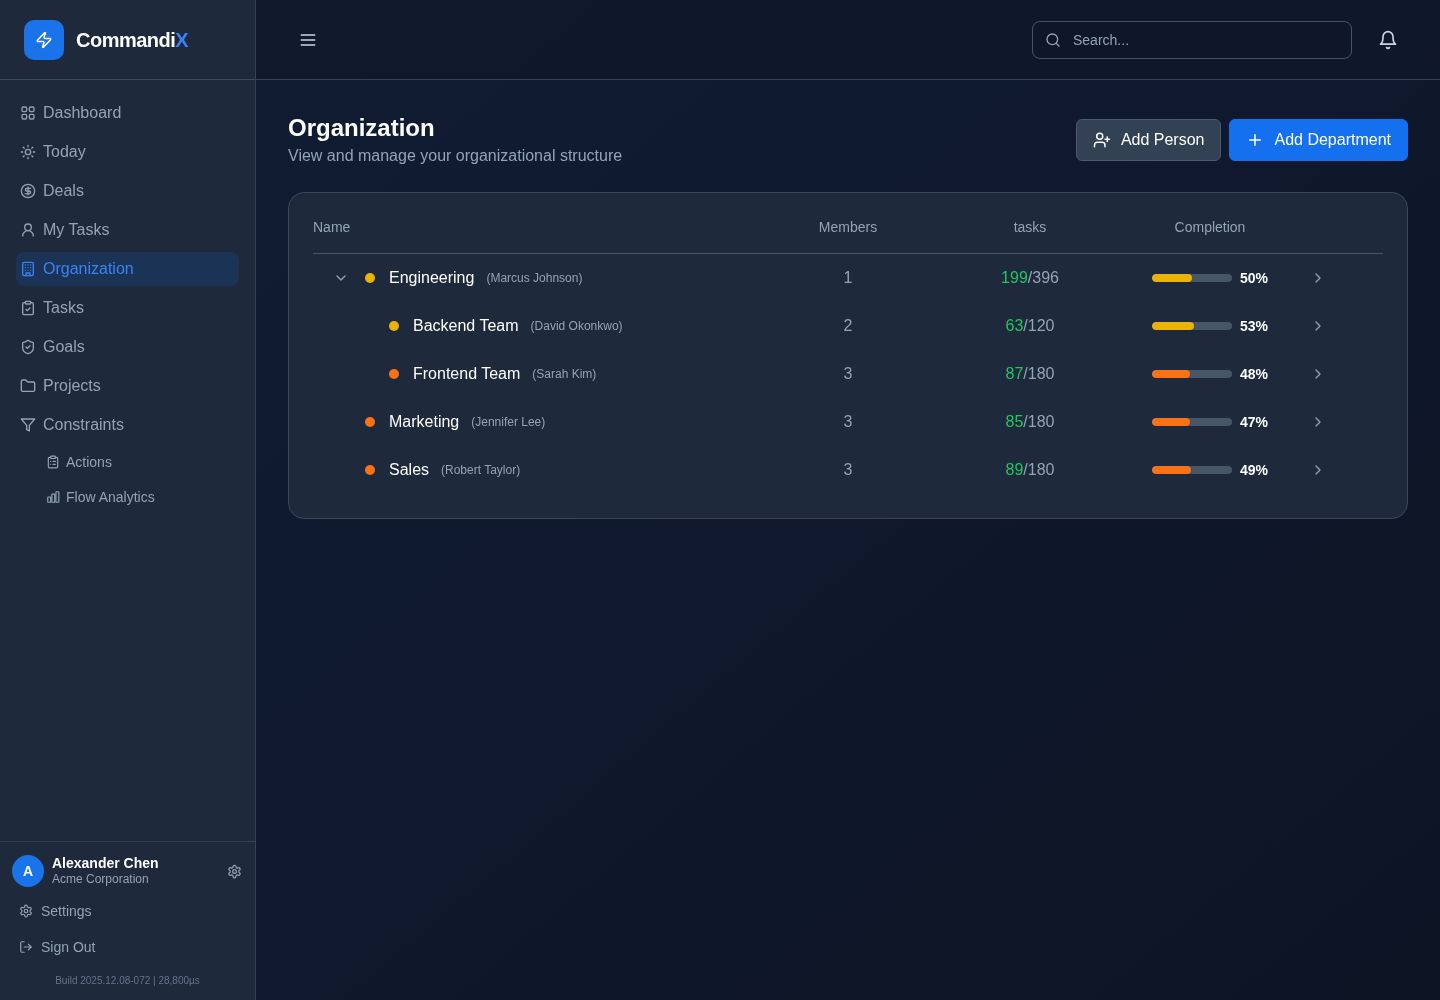 Image resolution: width=1440 pixels, height=1000 pixels. I want to click on user-name: Alexander Chen, so click(106, 863).